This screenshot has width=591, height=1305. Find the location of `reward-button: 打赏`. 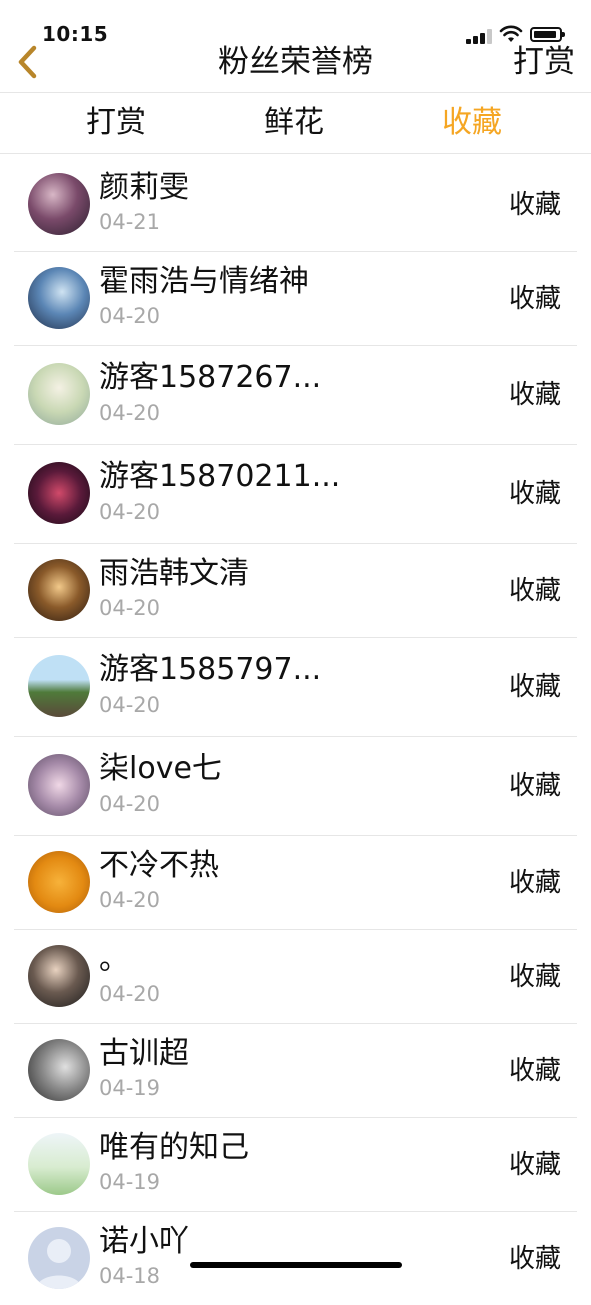

reward-button: 打赏 is located at coordinates (544, 62).